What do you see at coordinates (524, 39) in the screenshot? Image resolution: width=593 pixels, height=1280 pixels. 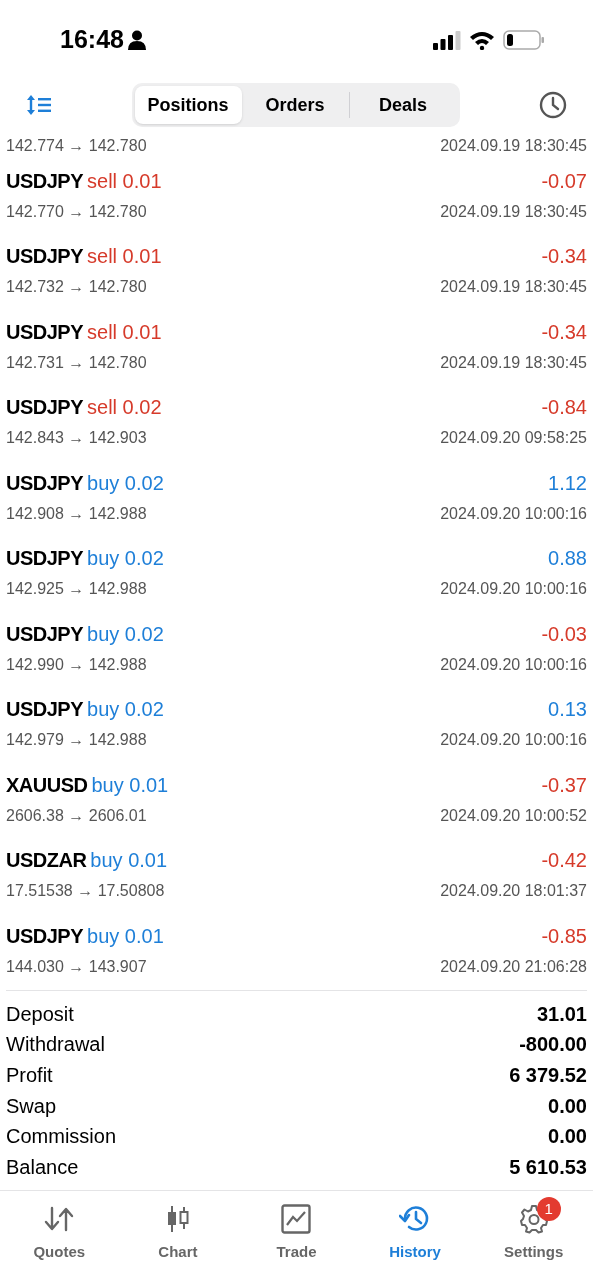 I see `battery-icon` at bounding box center [524, 39].